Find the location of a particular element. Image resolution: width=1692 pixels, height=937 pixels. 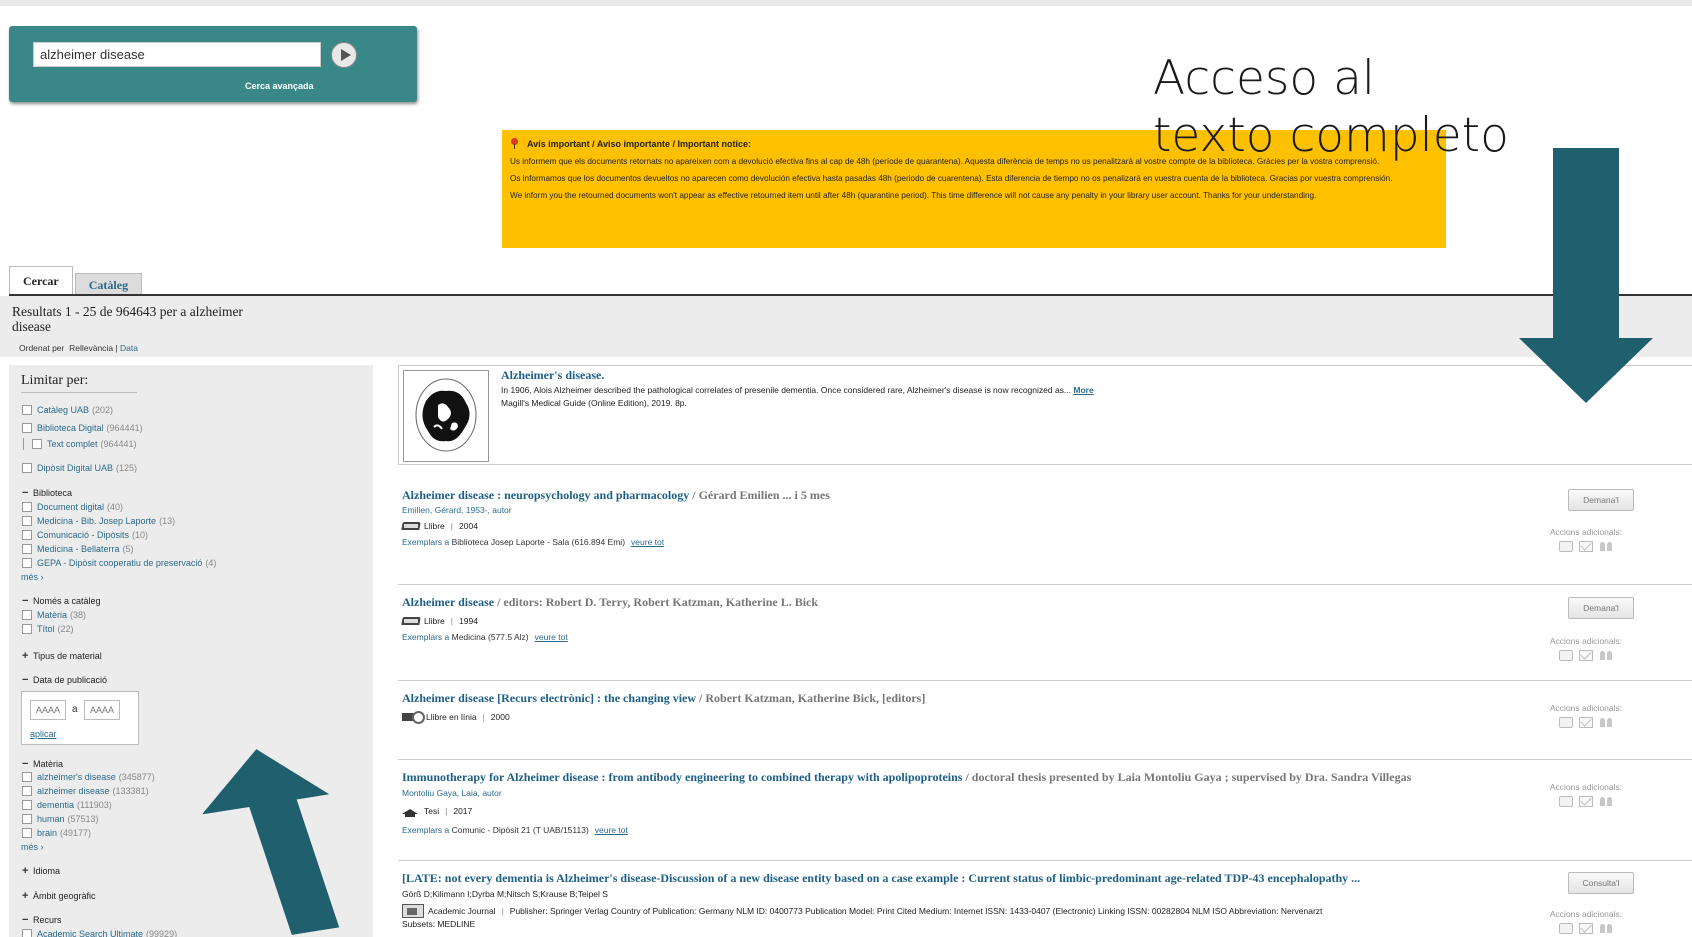

facet-head-materia: − Matèria is located at coordinates (42, 764).